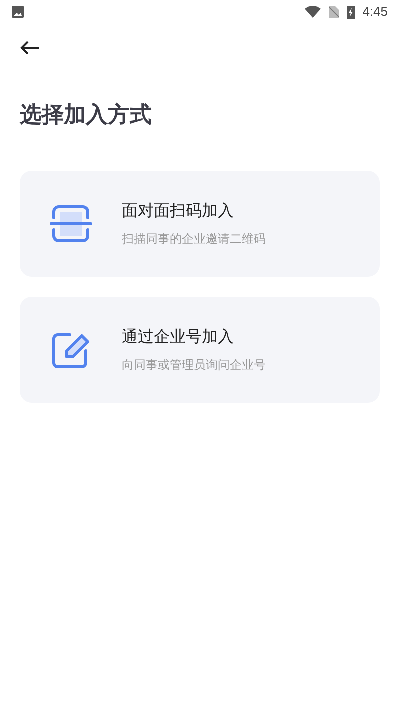 Image resolution: width=400 pixels, height=711 pixels. What do you see at coordinates (200, 224) in the screenshot?
I see `join-option-card: 面对面扫码加入 扫描同事的企业邀请二维码` at bounding box center [200, 224].